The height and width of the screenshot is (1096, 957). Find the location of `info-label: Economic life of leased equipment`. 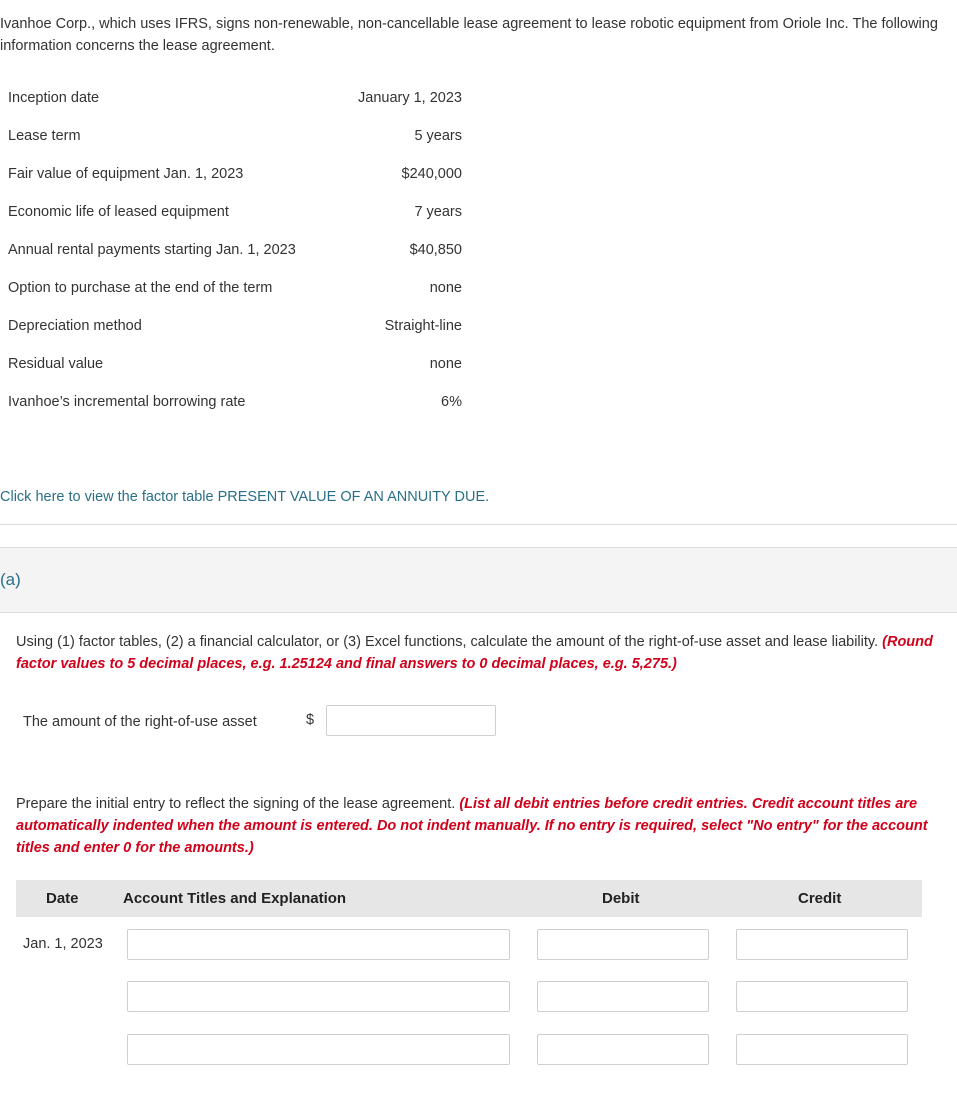

info-label: Economic life of leased equipment is located at coordinates (118, 212).